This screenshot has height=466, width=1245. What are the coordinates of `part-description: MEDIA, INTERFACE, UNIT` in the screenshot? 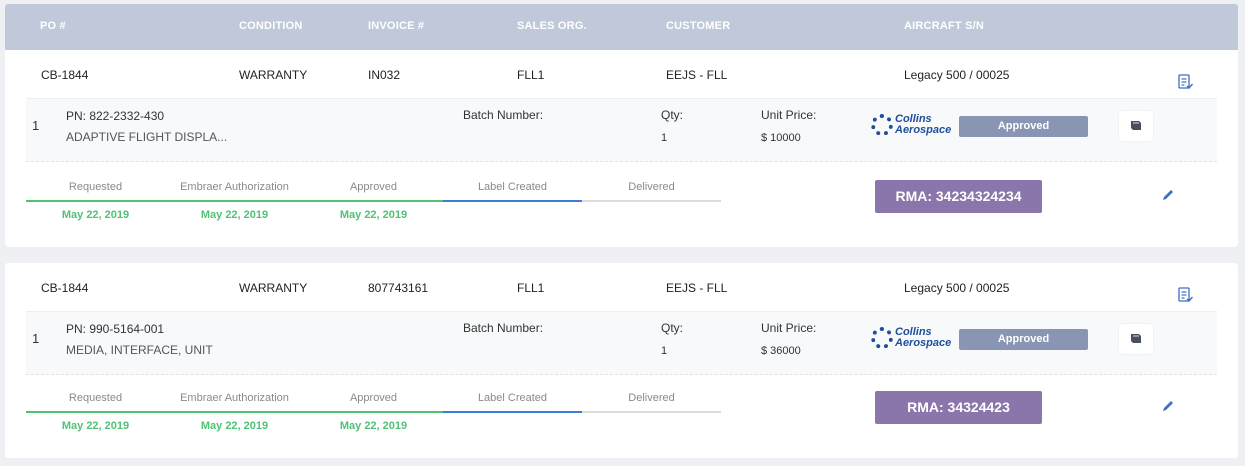 It's located at (139, 350).